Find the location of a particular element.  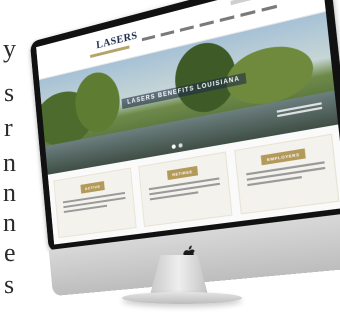

card-active: ACTIVE is located at coordinates (95, 202).